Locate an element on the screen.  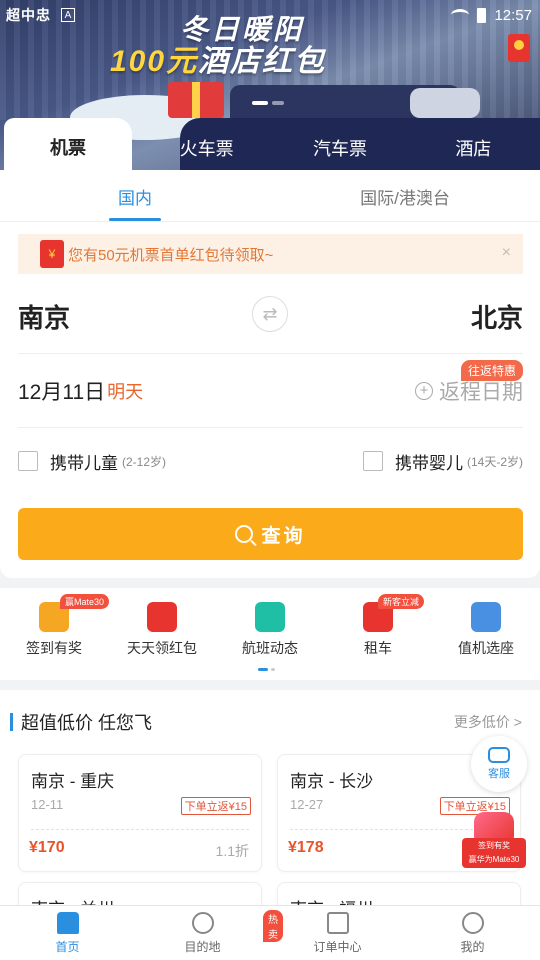
quick-entries-pager is located at coordinates (266, 669).